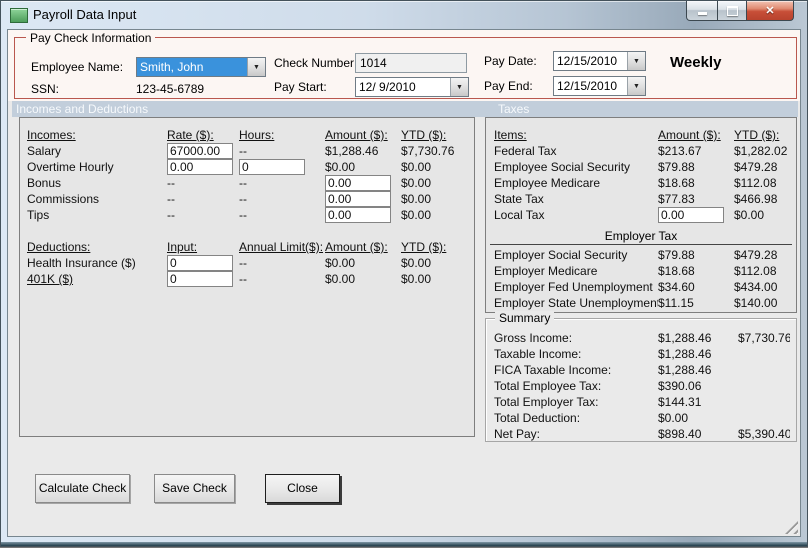 This screenshot has height=548, width=808. Describe the element at coordinates (547, 183) in the screenshot. I see `table-cell: Employee Medicare` at that location.